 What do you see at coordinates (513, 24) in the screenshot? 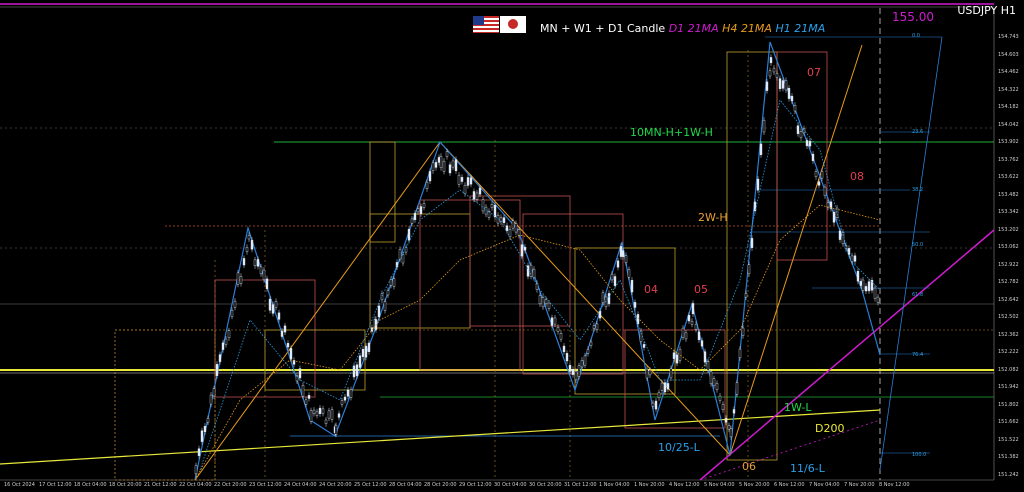
I see `japan-flag-icon` at bounding box center [513, 24].